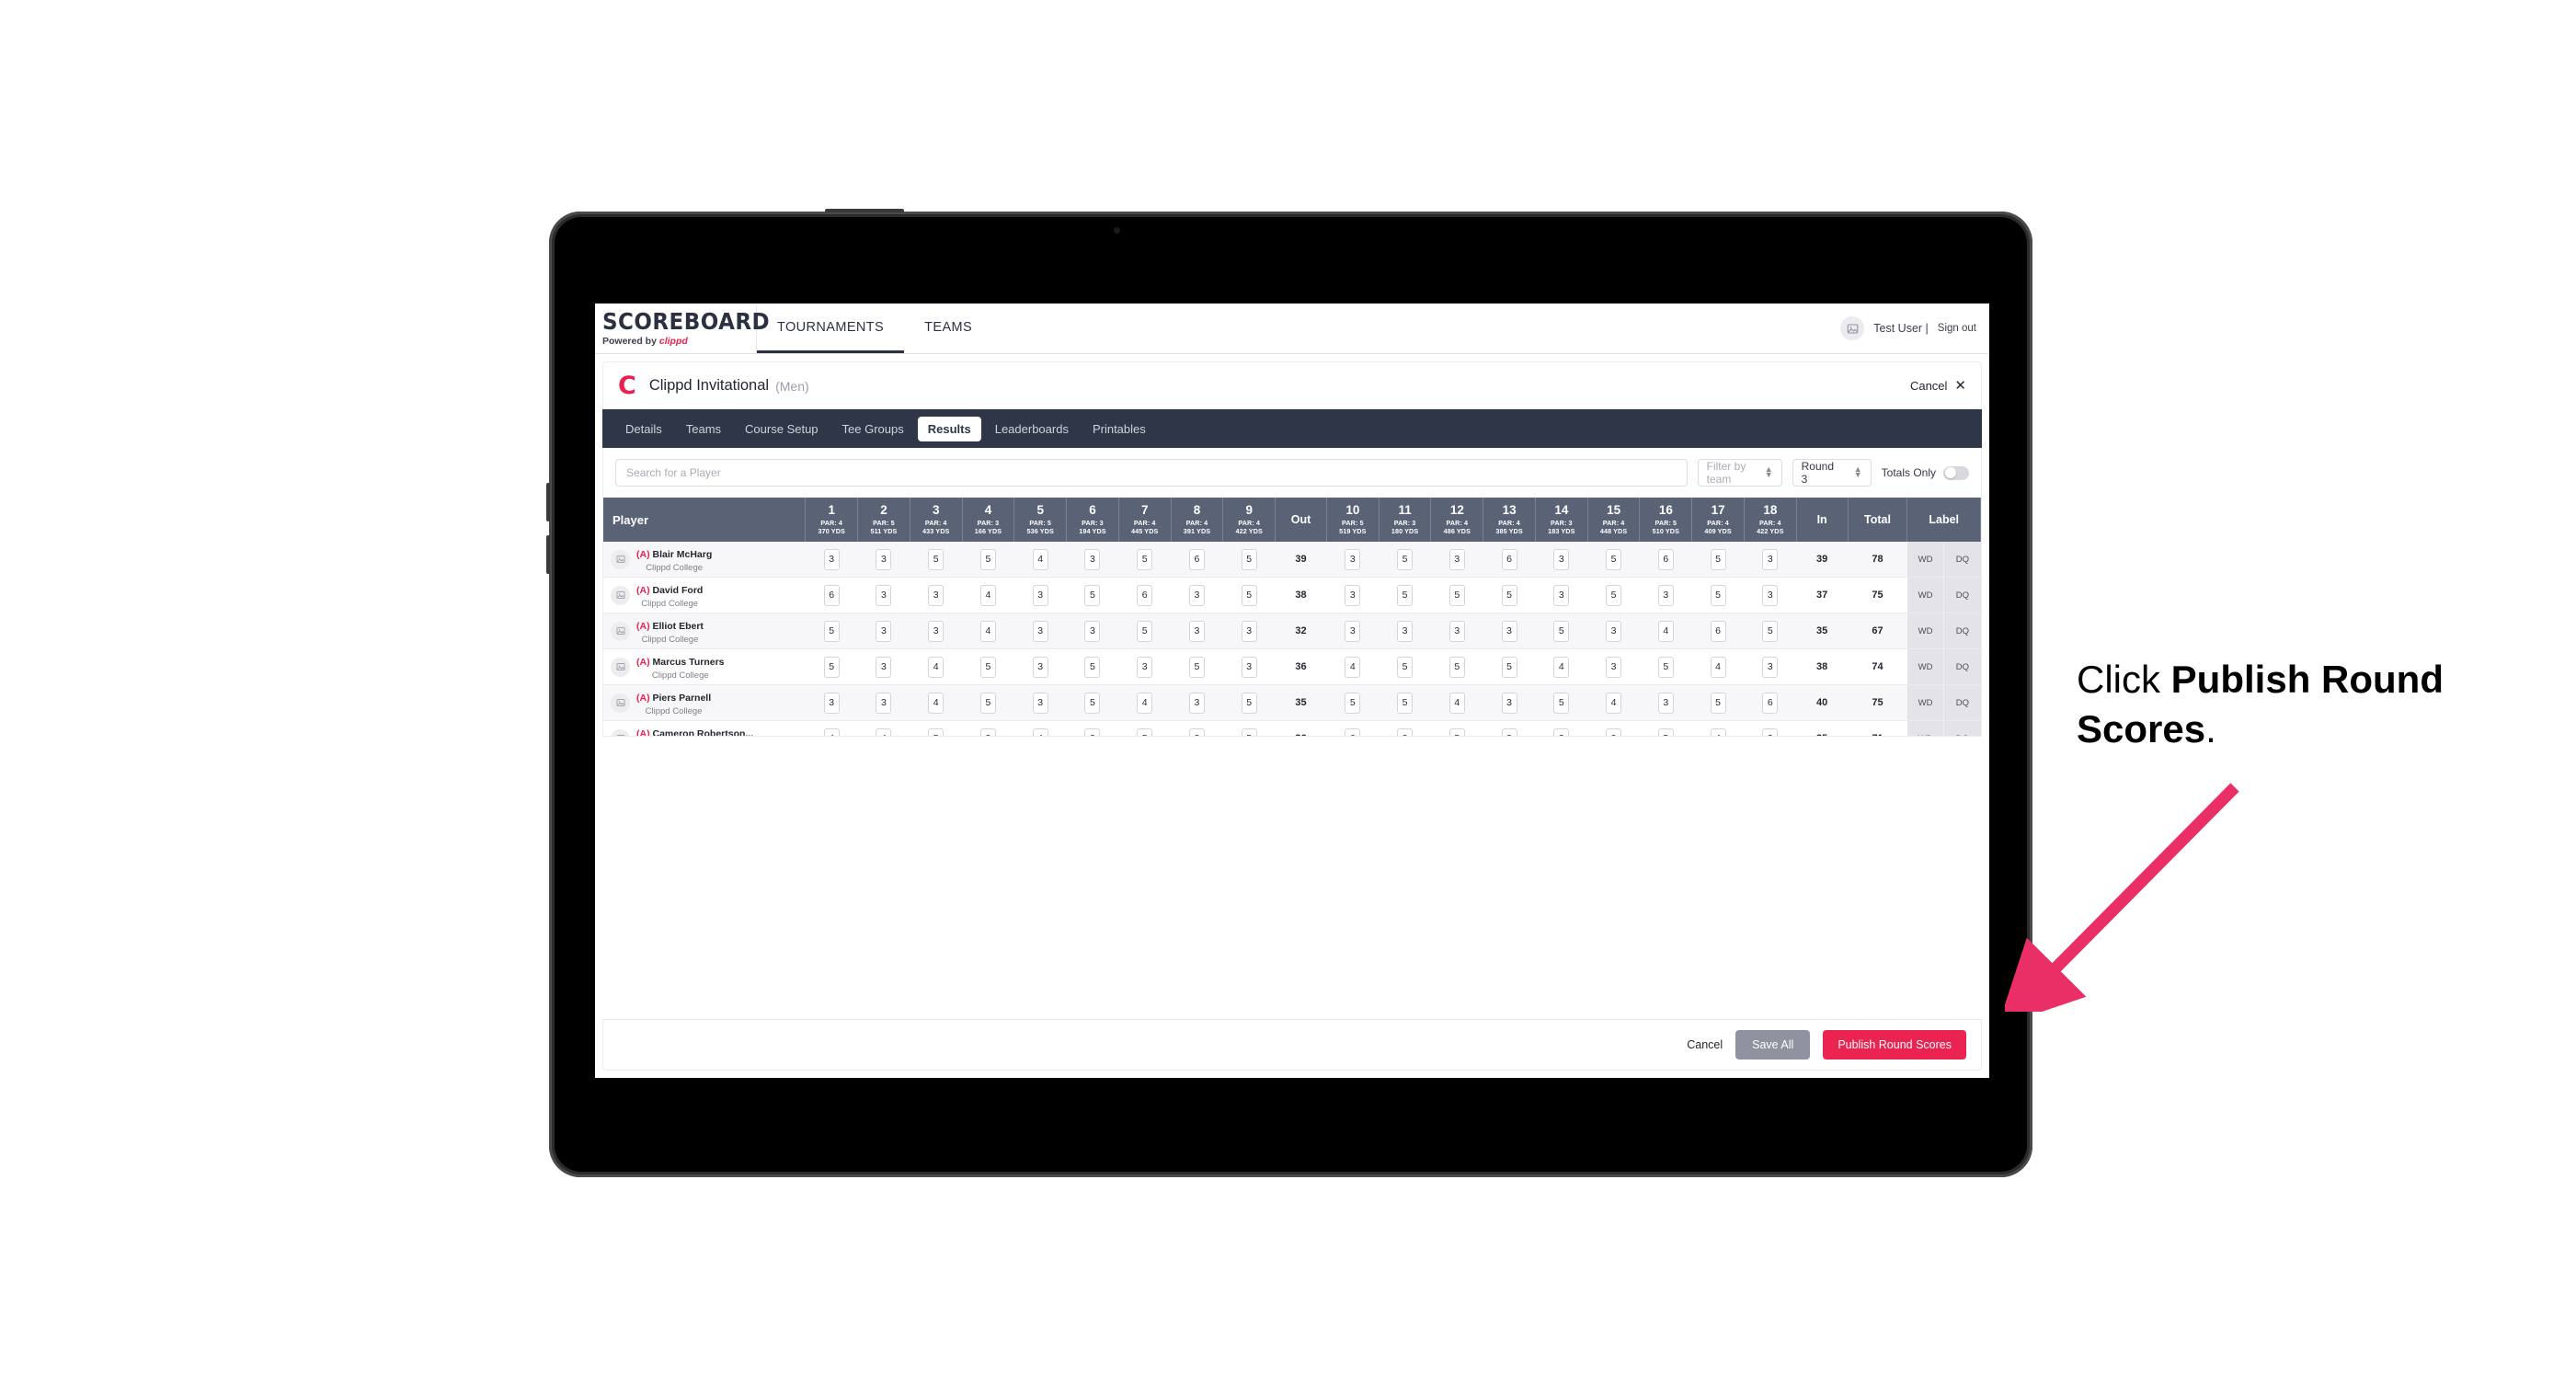  I want to click on score-cell-hole-10: 3, so click(1353, 560).